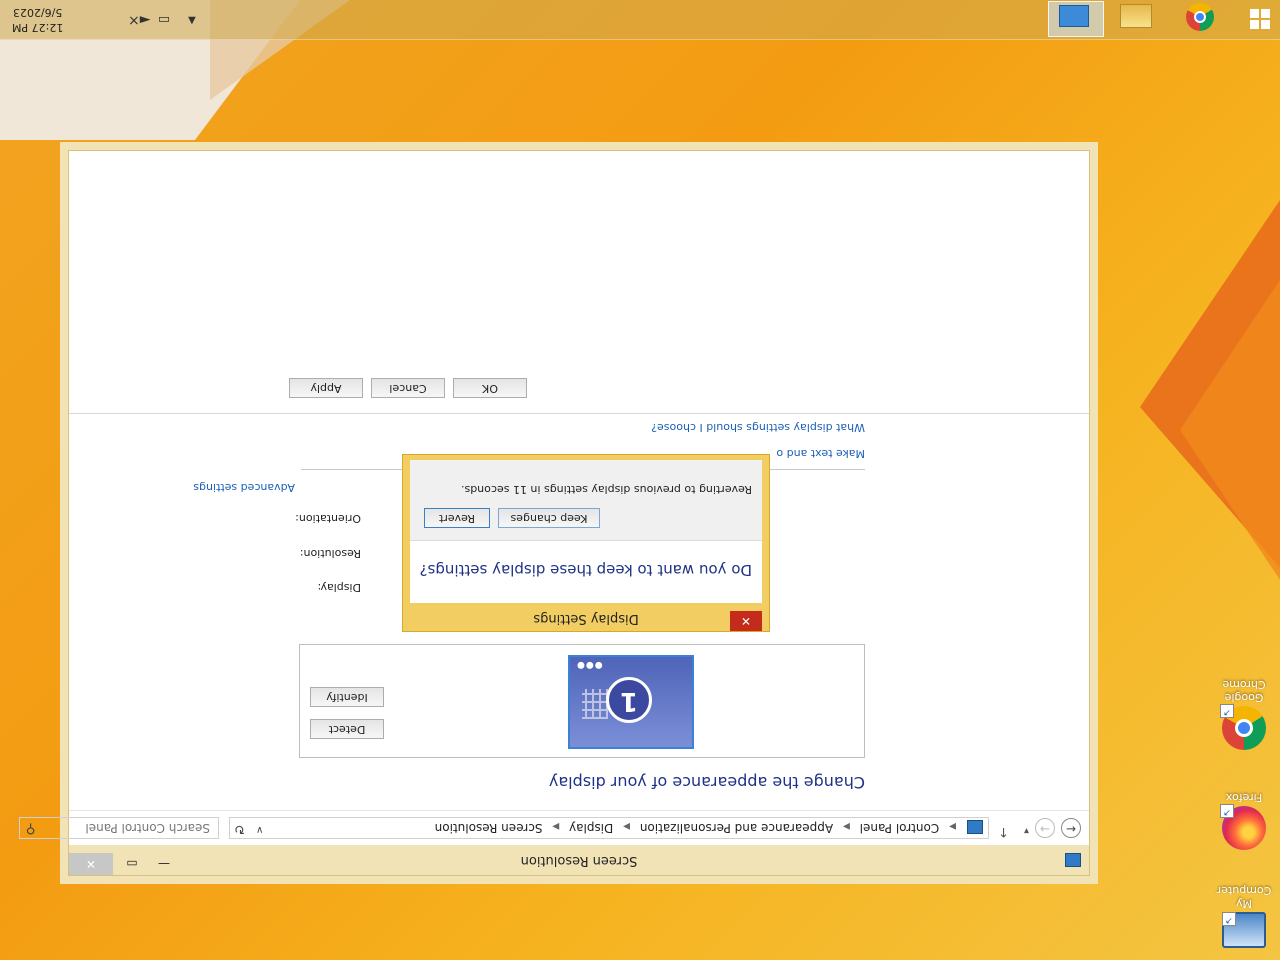 The height and width of the screenshot is (960, 1280). I want to click on chevron-down-icon: ∨, so click(259, 829).